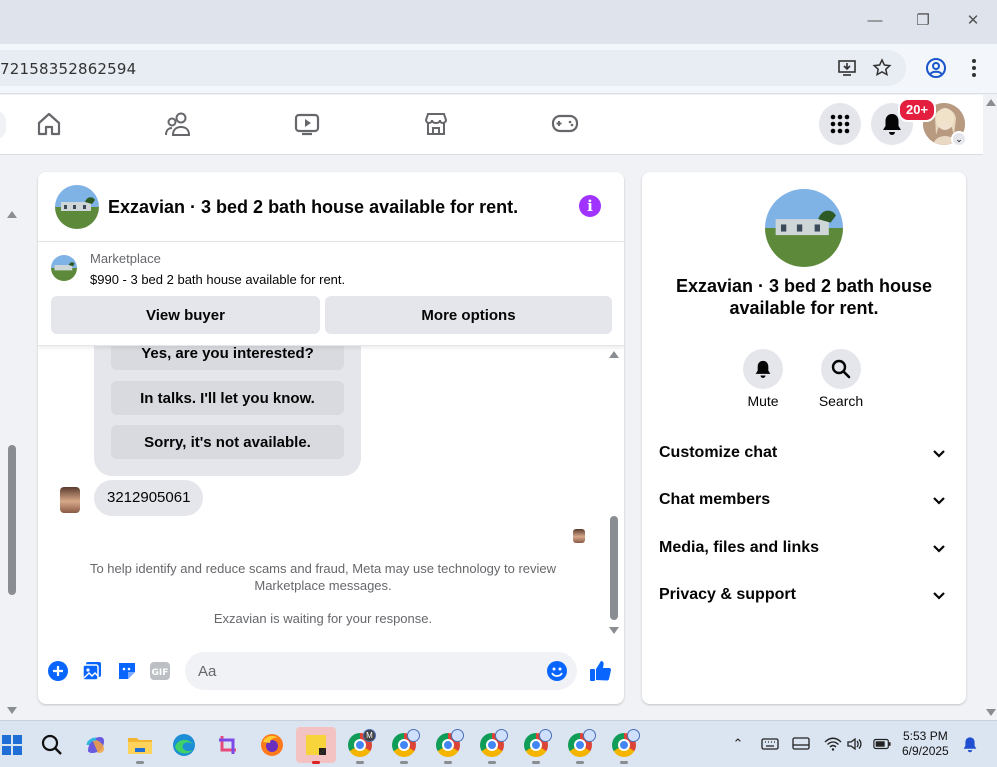 Image resolution: width=997 pixels, height=767 pixels. I want to click on restore-button: ❐, so click(923, 21).